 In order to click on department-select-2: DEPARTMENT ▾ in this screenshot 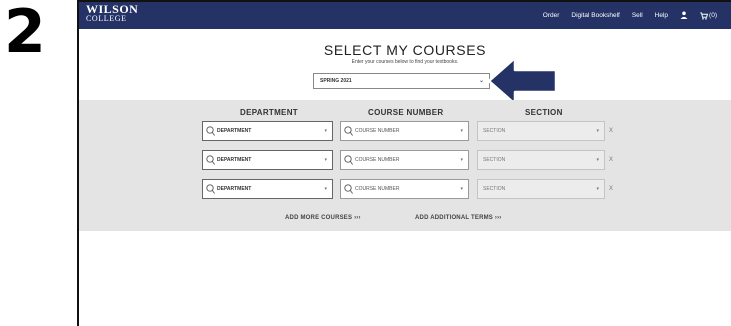, I will do `click(267, 160)`.